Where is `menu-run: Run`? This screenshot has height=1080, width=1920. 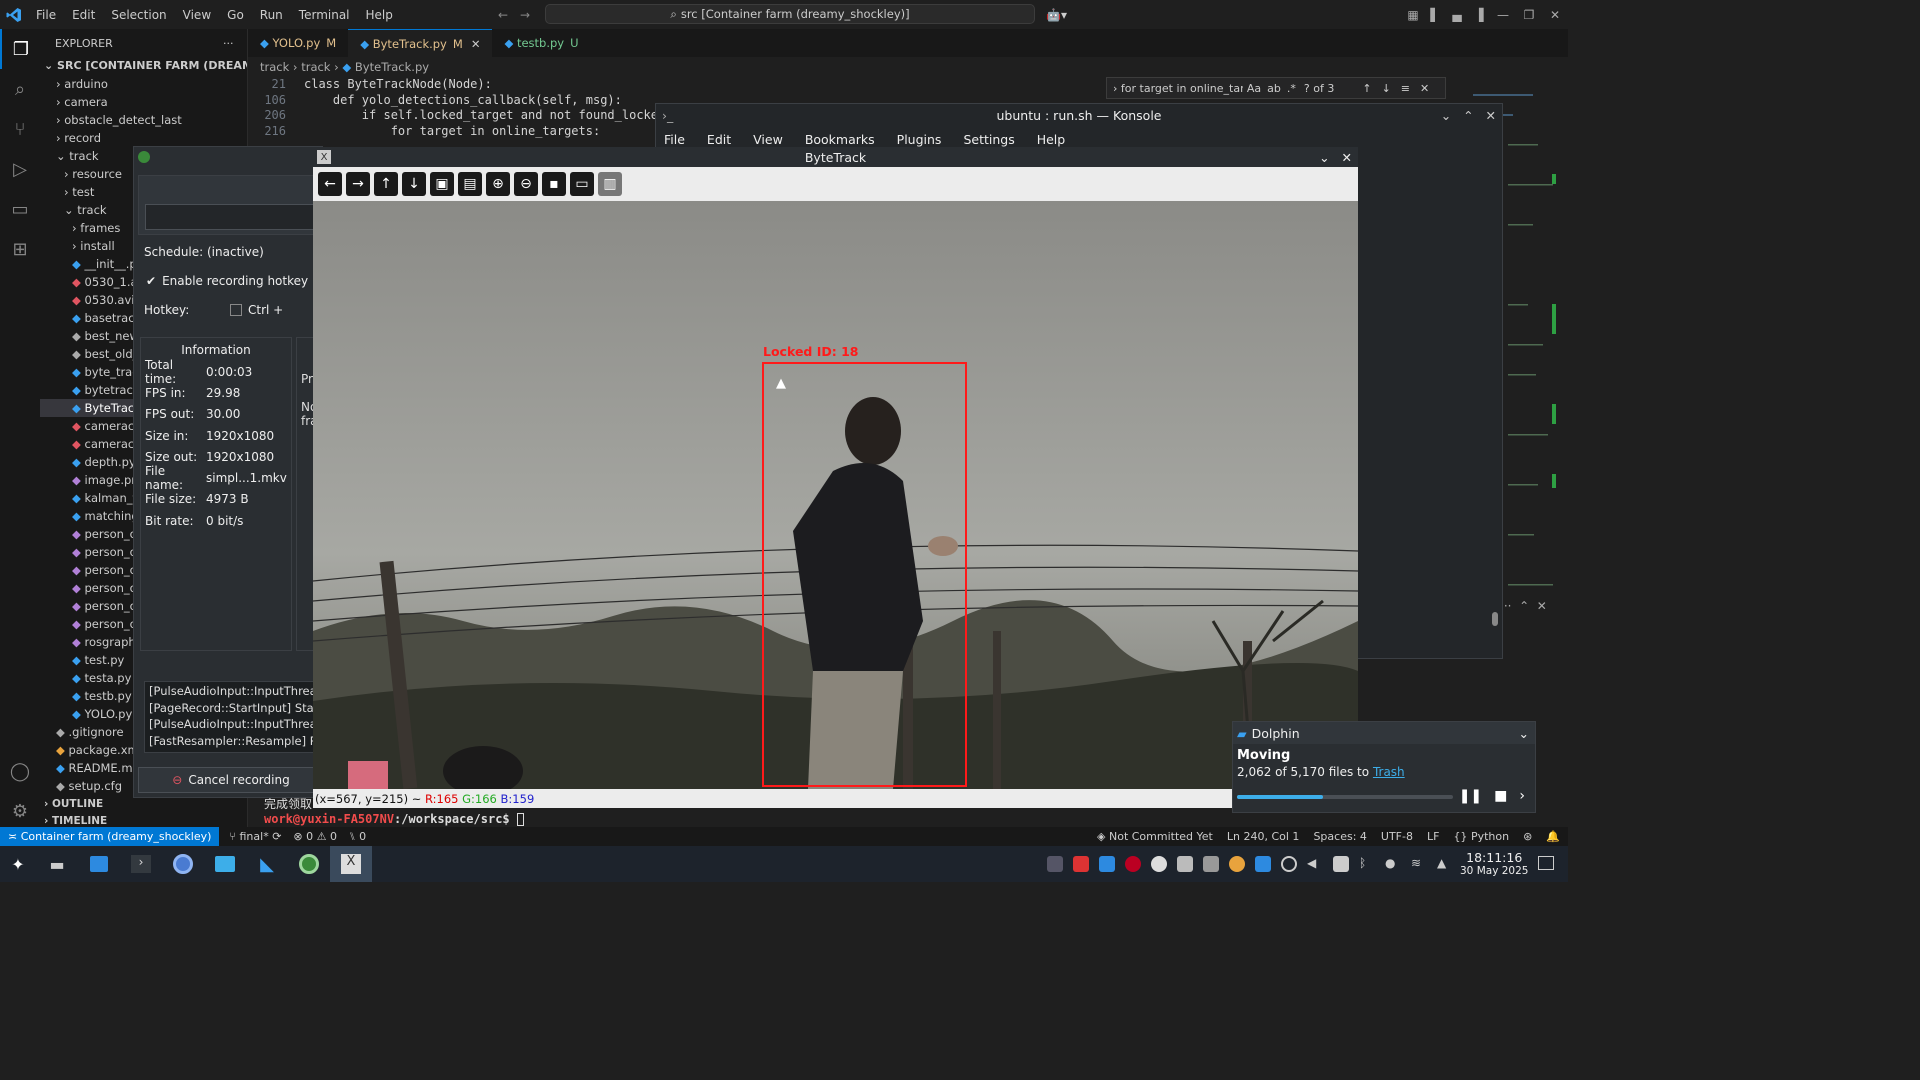
menu-run: Run is located at coordinates (271, 15).